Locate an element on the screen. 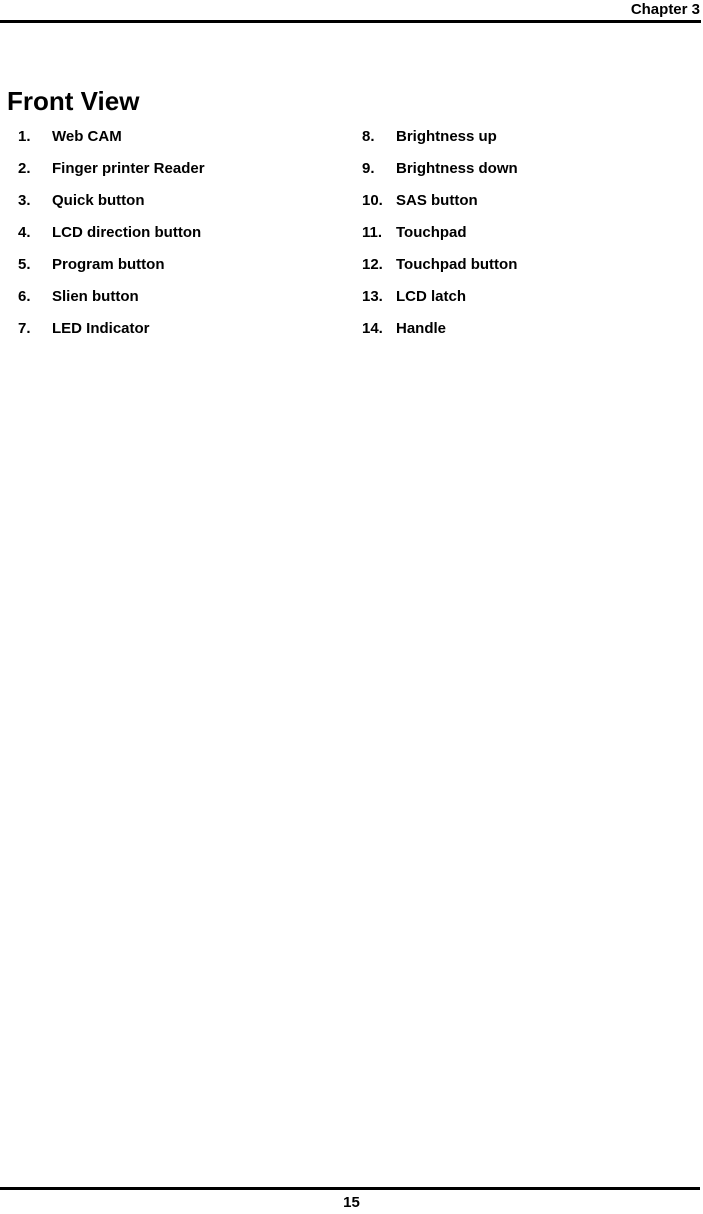  callout-item: 9. Brightness down is located at coordinates (527, 169).